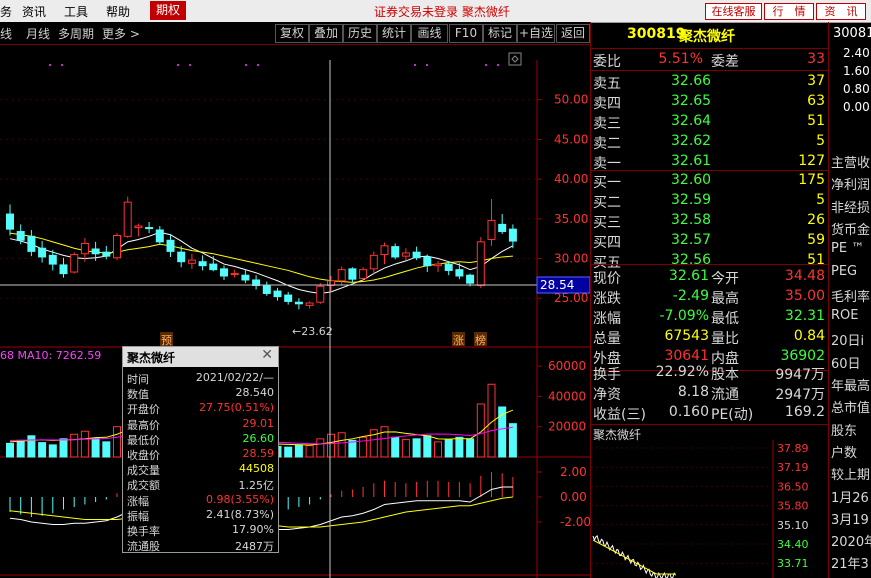 The image size is (871, 578). What do you see at coordinates (693, 392) in the screenshot?
I see `fund-value: 8.18` at bounding box center [693, 392].